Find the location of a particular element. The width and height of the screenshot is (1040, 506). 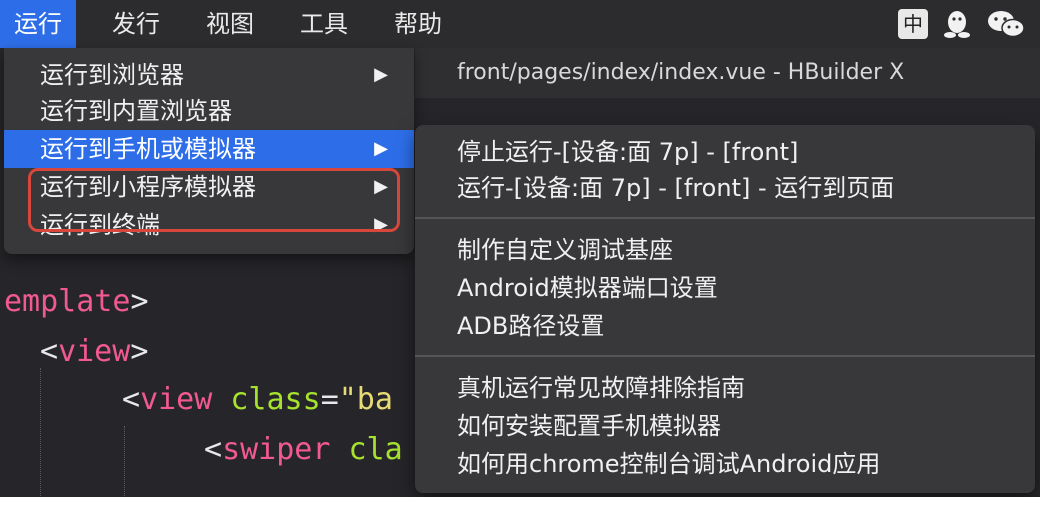

wechat-icon is located at coordinates (1006, 24).